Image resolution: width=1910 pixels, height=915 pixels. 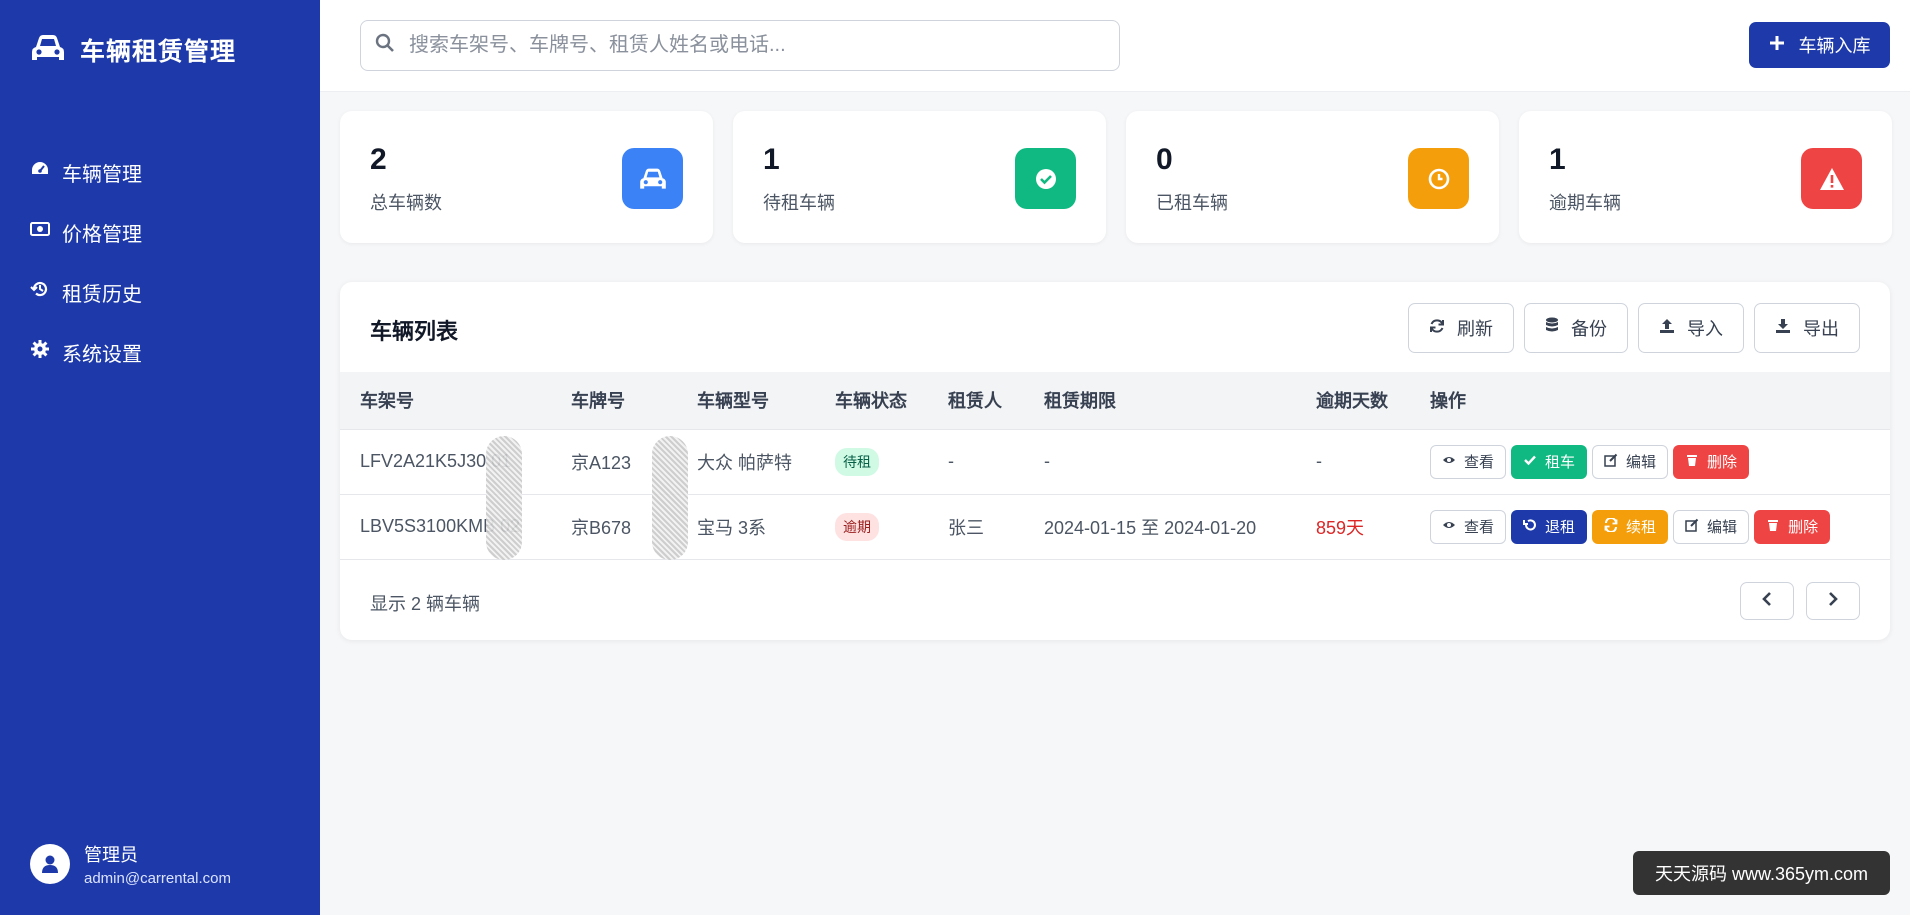 What do you see at coordinates (891, 526) in the screenshot?
I see `cell-status: 逾期` at bounding box center [891, 526].